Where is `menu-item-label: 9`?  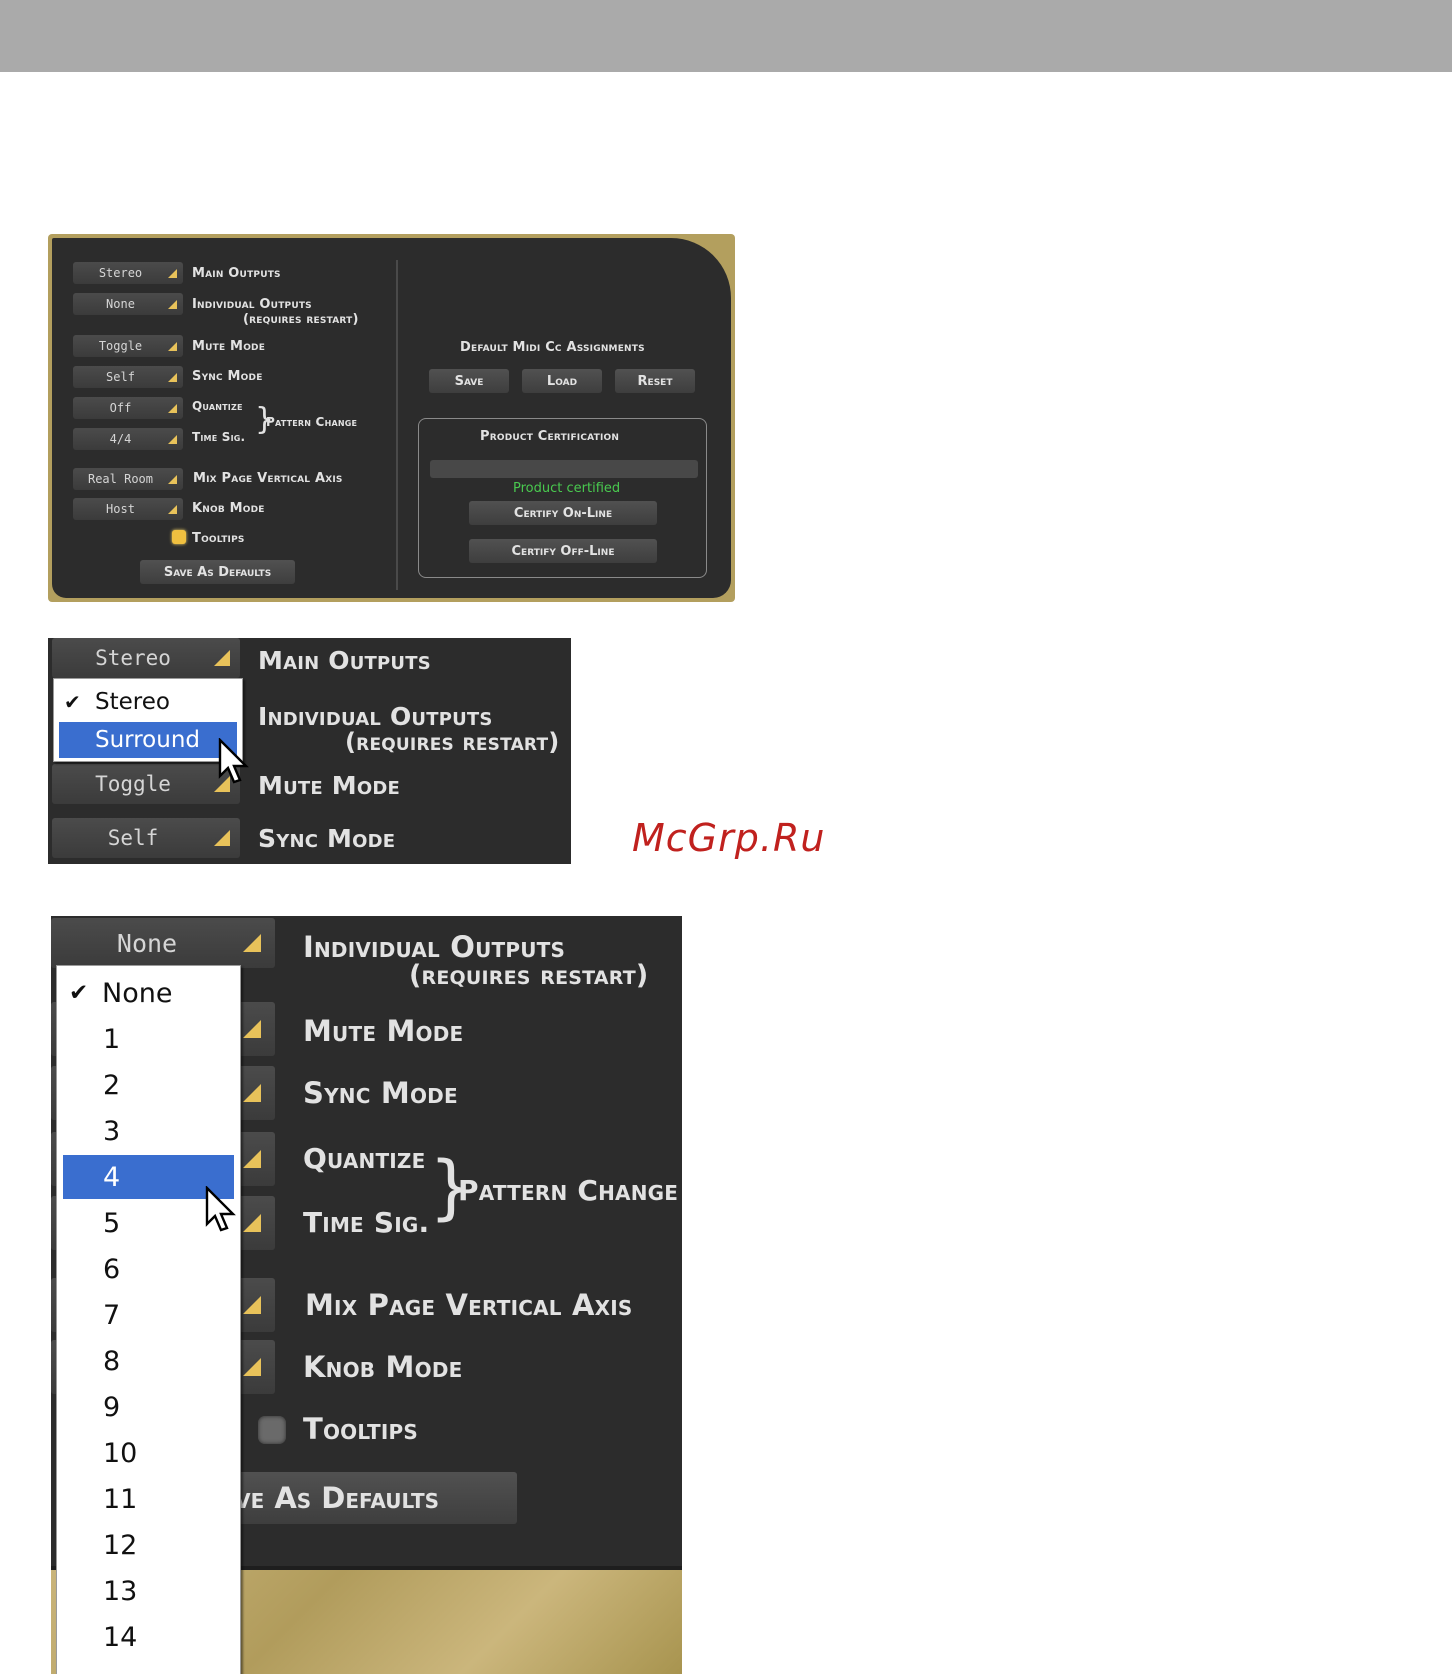
menu-item-label: 9 is located at coordinates (112, 1407).